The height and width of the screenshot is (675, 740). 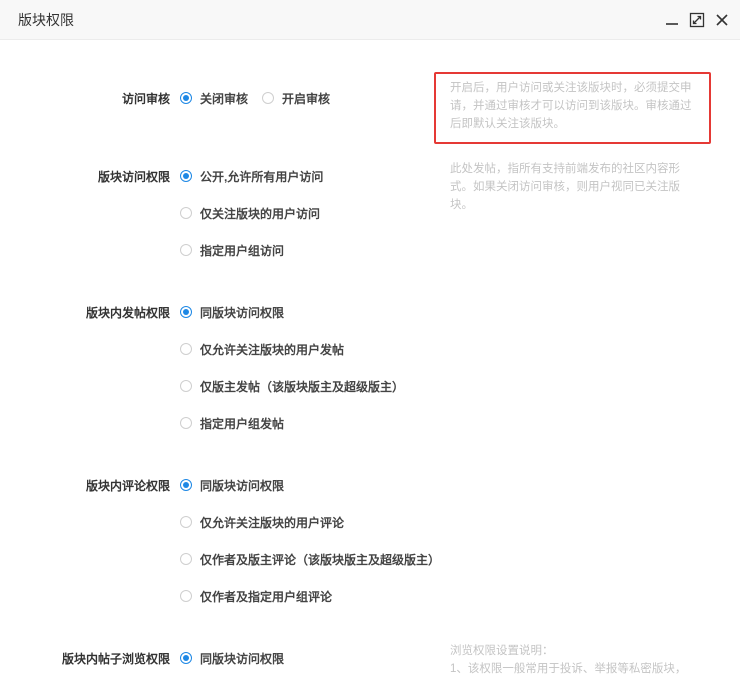 I want to click on post-option-same: 同版块访问权限, so click(x=232, y=312).